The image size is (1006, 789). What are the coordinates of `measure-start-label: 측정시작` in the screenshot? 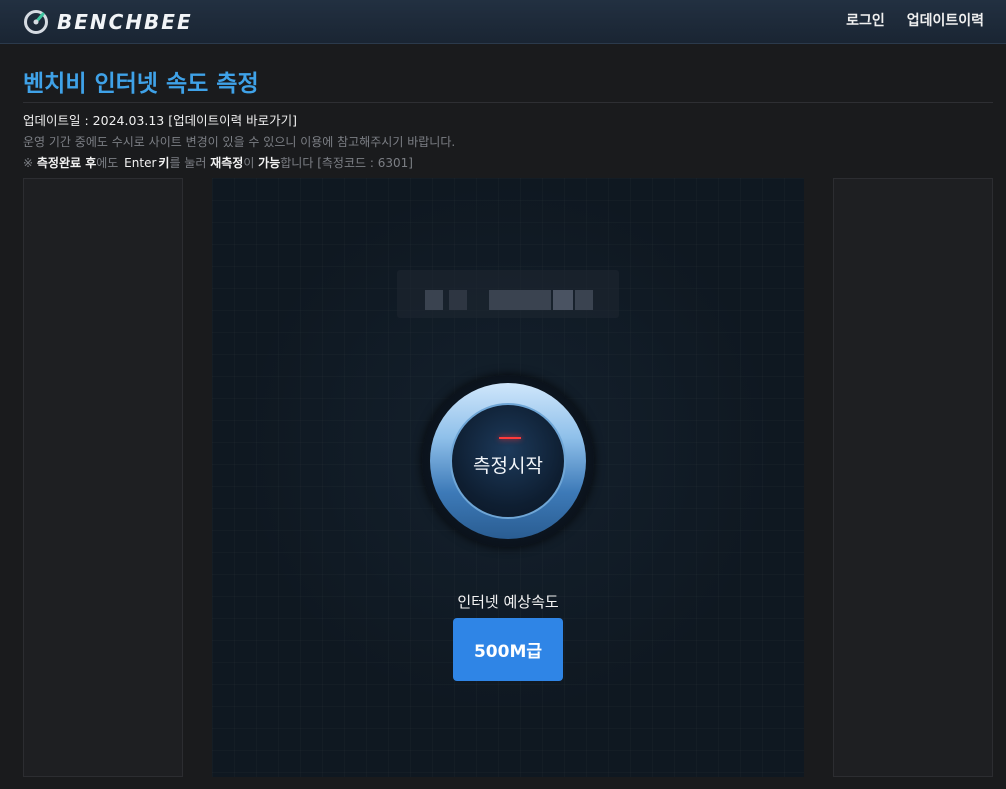 It's located at (508, 465).